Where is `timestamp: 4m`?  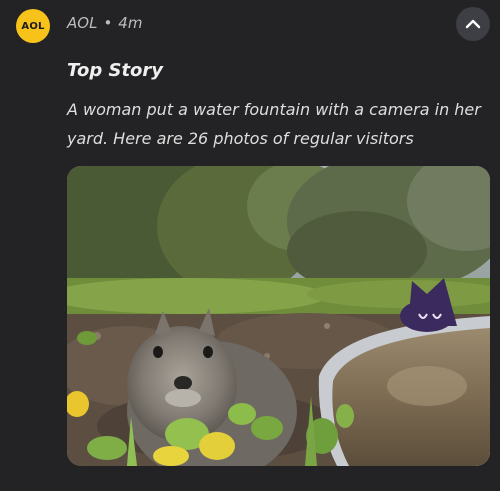 timestamp: 4m is located at coordinates (130, 23).